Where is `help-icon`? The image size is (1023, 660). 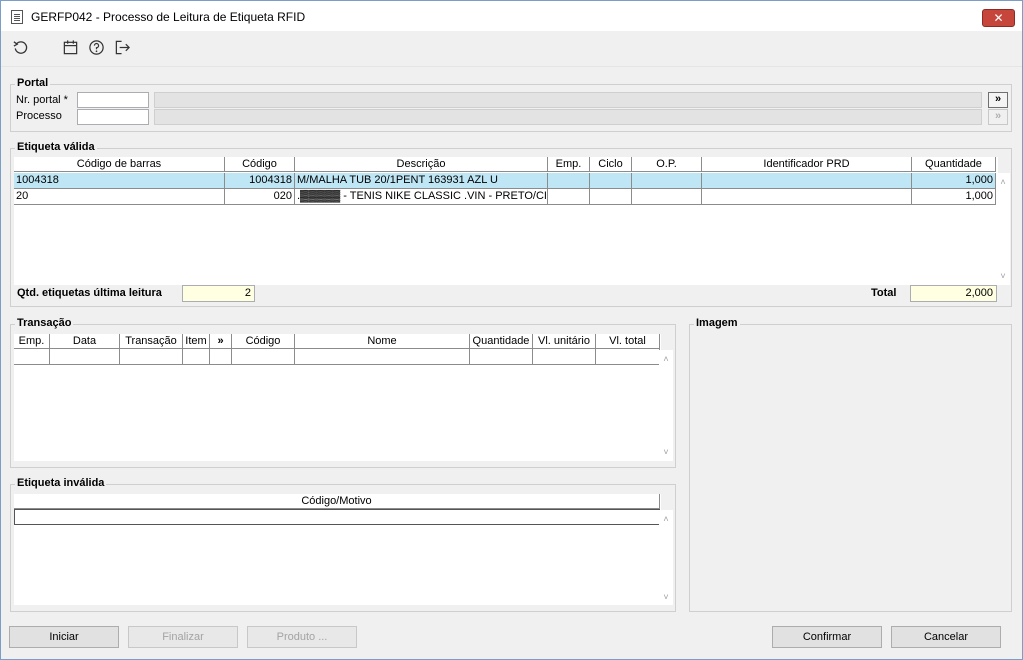 help-icon is located at coordinates (96, 47).